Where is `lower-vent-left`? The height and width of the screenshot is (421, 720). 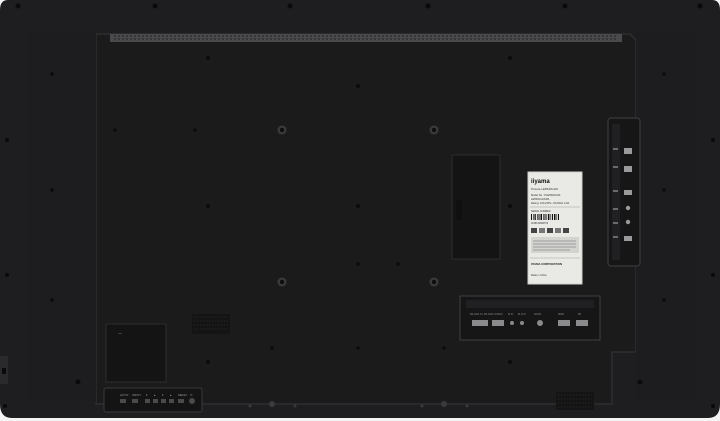 lower-vent-left is located at coordinates (211, 324).